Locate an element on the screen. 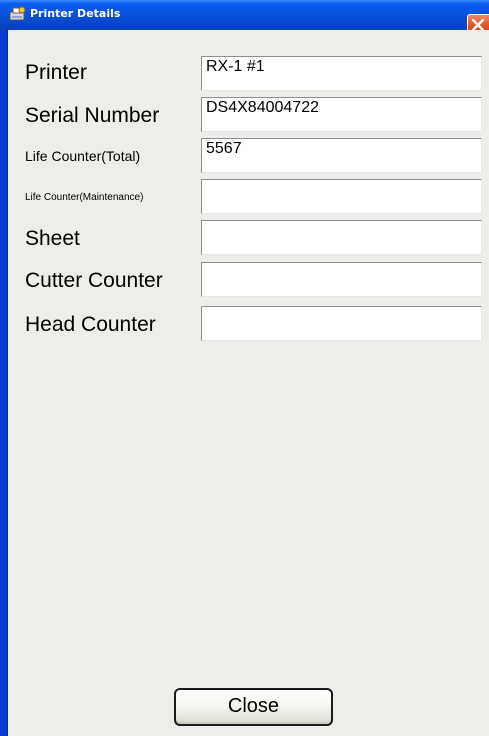  serial-number-field: DS4X84004722 is located at coordinates (341, 114).